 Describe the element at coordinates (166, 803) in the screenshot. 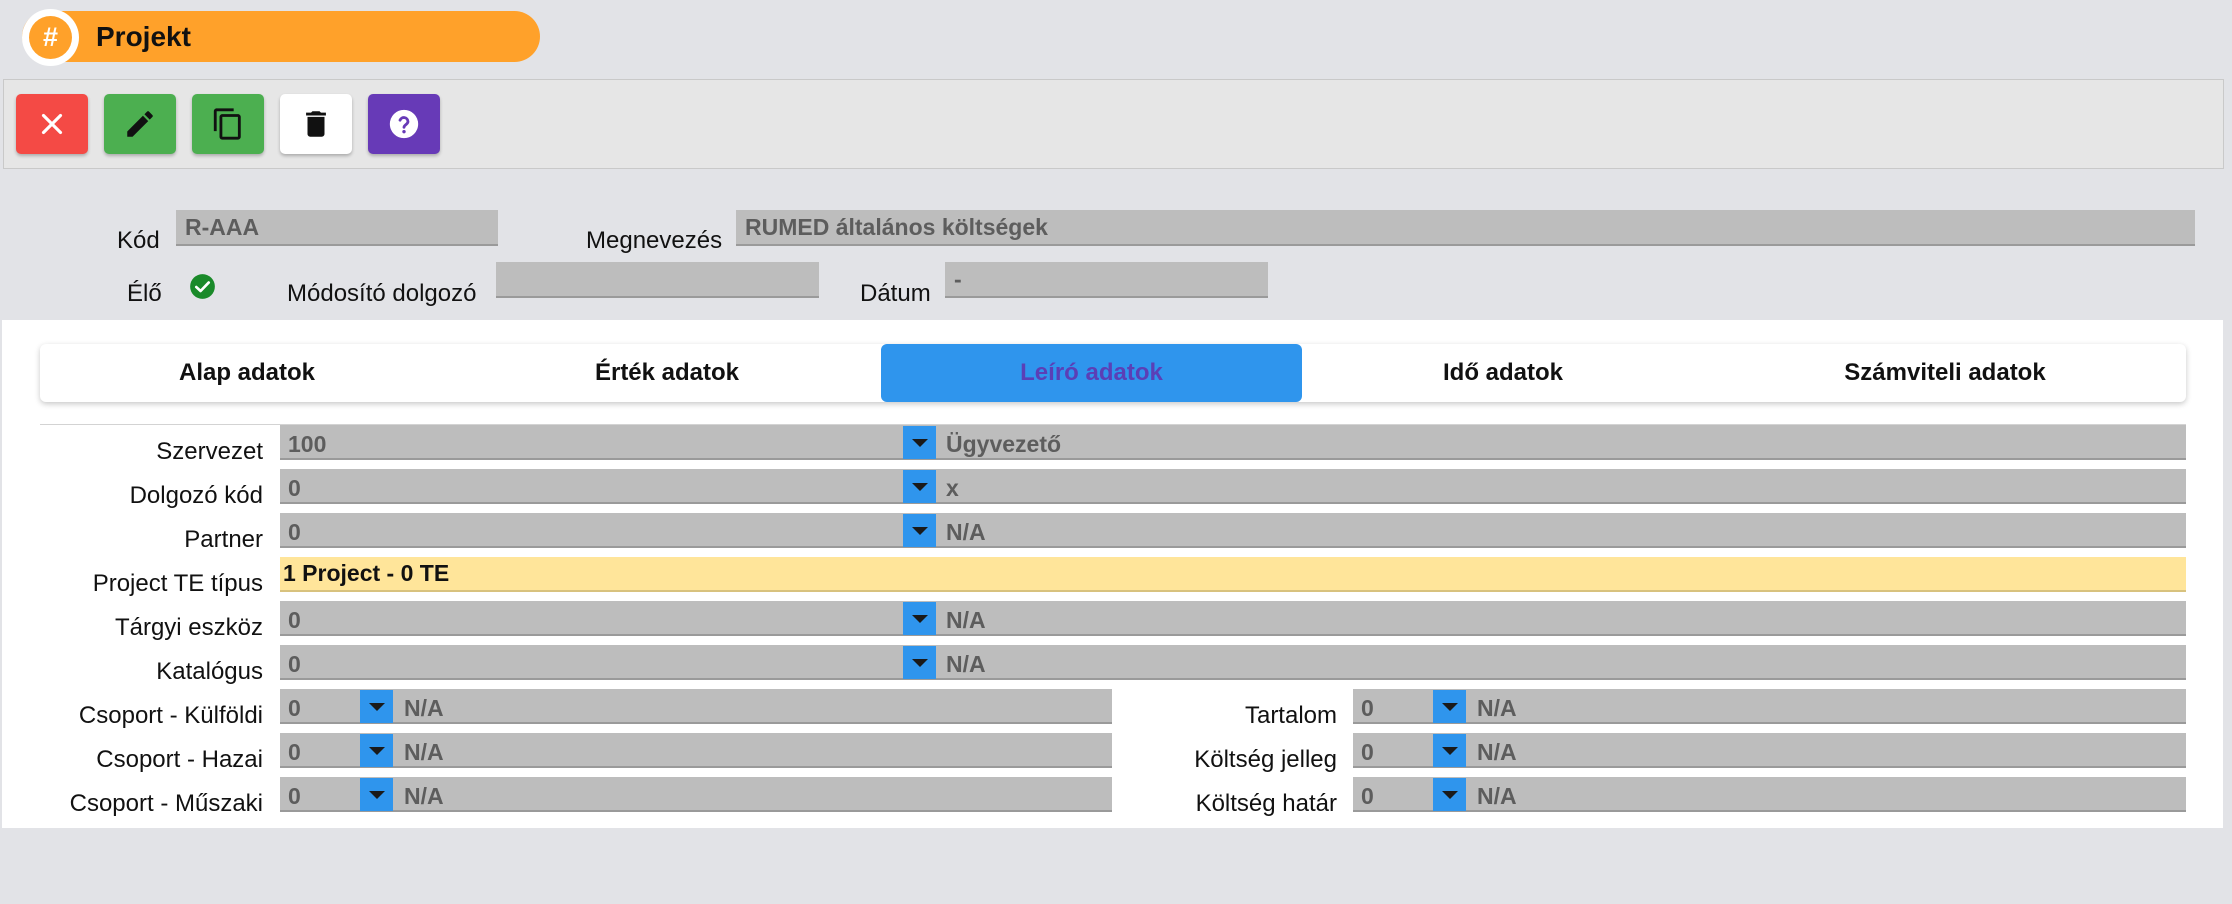

I see `csoport-muszaki-label: Csoport - Műszaki` at that location.